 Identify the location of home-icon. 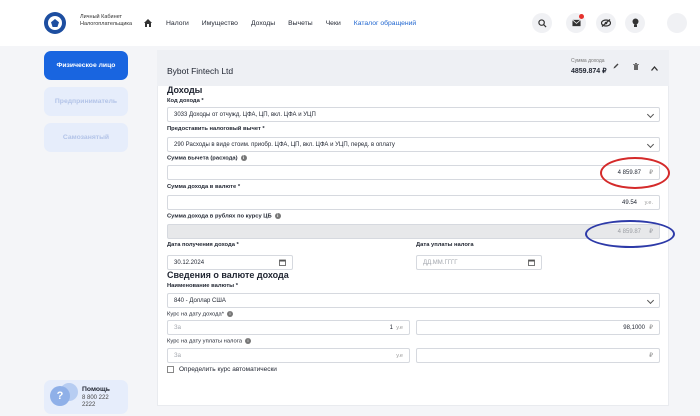
(148, 23).